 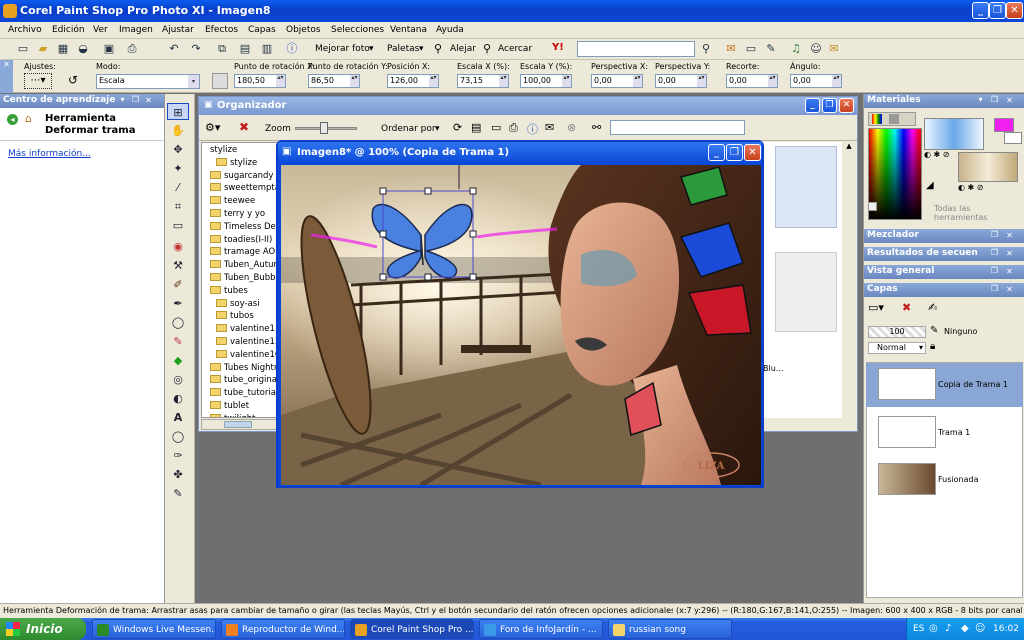 What do you see at coordinates (245, 49) in the screenshot?
I see `paste-icon: ▤` at bounding box center [245, 49].